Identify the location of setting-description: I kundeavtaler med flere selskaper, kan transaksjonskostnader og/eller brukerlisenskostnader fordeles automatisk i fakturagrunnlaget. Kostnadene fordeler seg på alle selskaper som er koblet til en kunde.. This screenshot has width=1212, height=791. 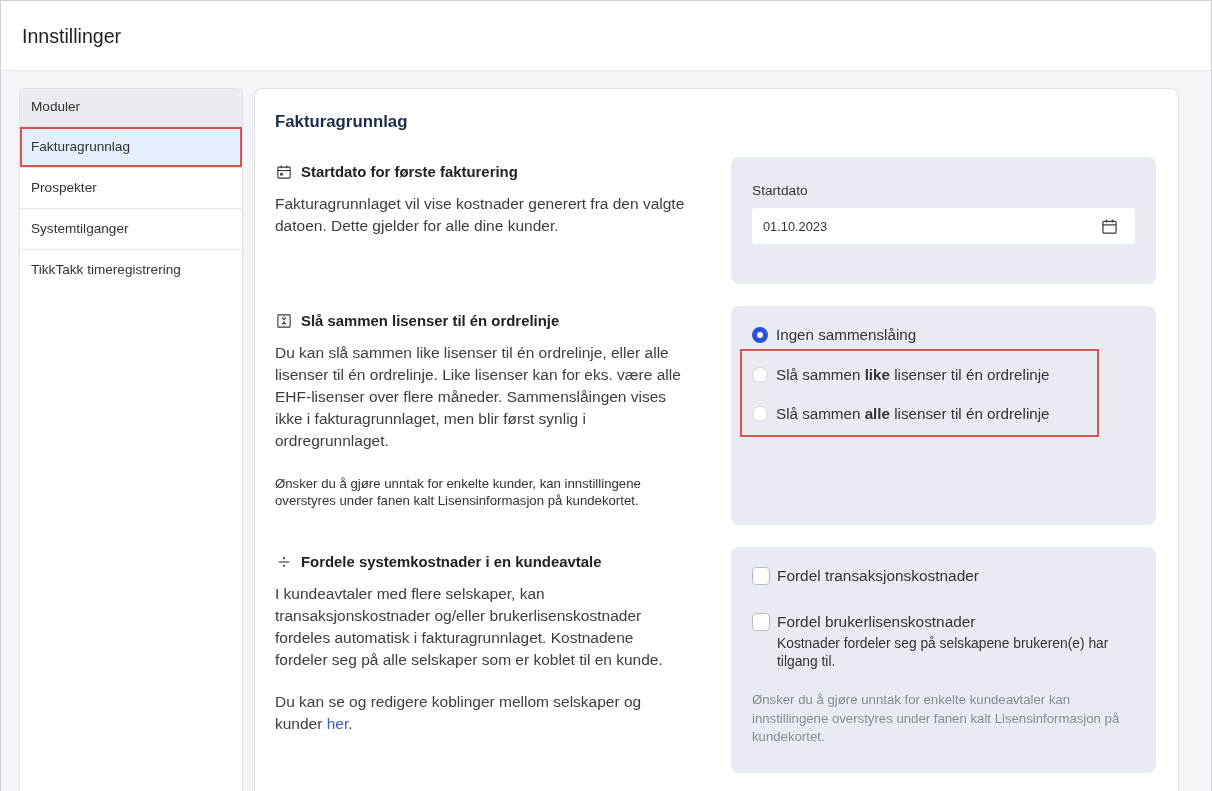
(469, 627).